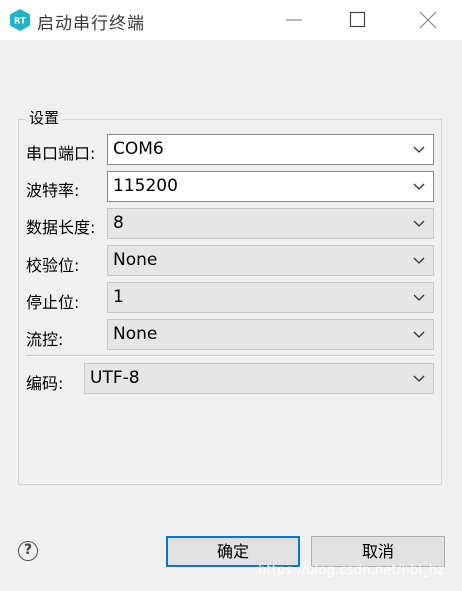 This screenshot has height=591, width=462. Describe the element at coordinates (138, 149) in the screenshot. I see `serial-port-value: COM6` at that location.